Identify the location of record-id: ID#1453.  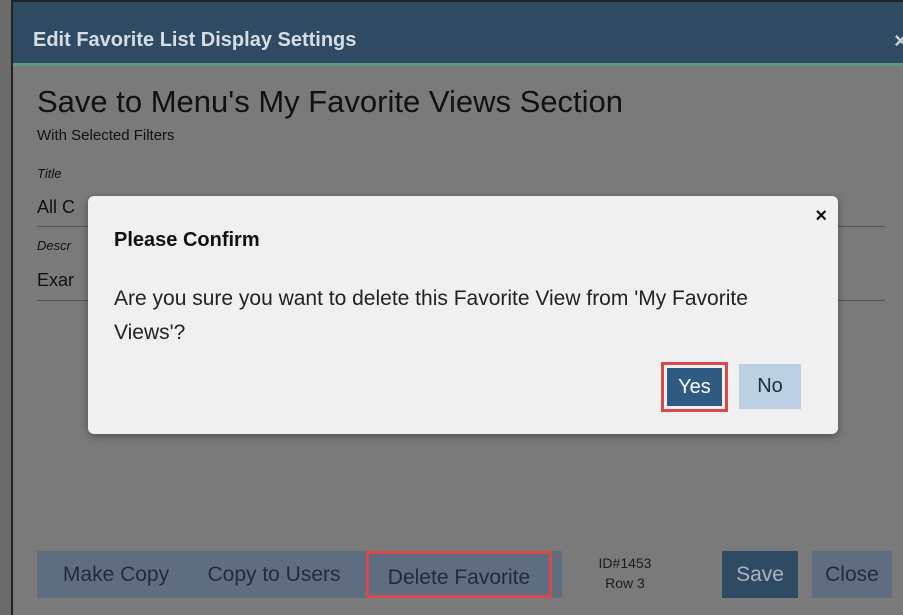
(625, 563).